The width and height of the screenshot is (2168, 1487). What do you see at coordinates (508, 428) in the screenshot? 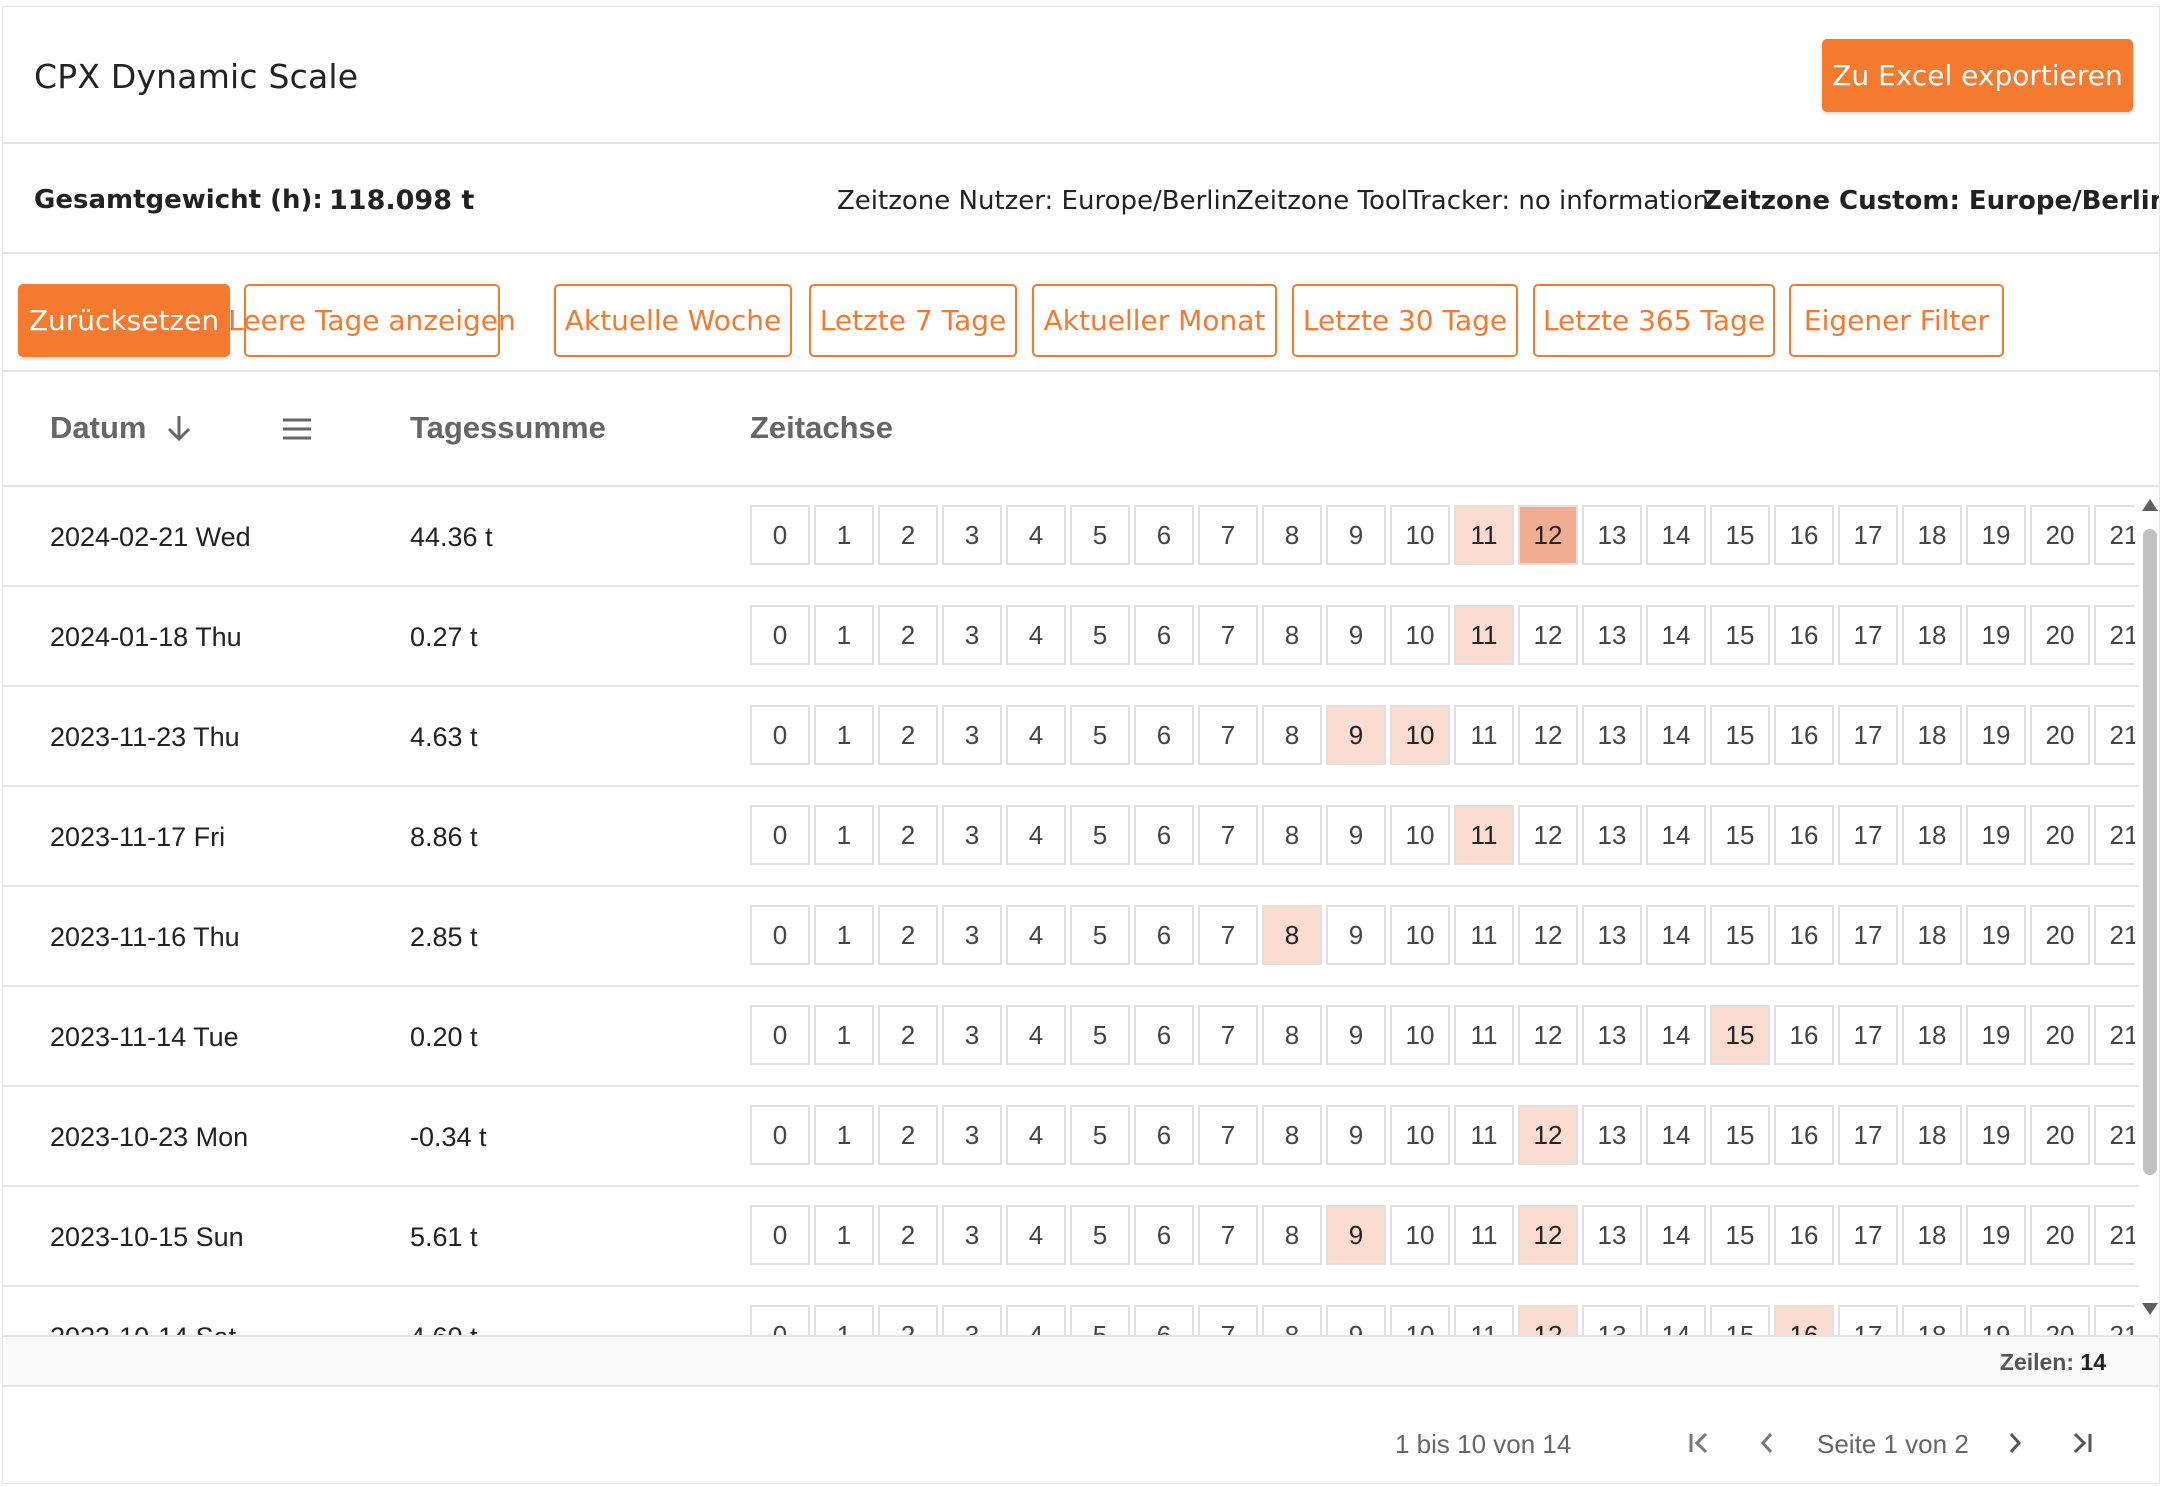
I see `column-header-sum: Tagessumme` at bounding box center [508, 428].